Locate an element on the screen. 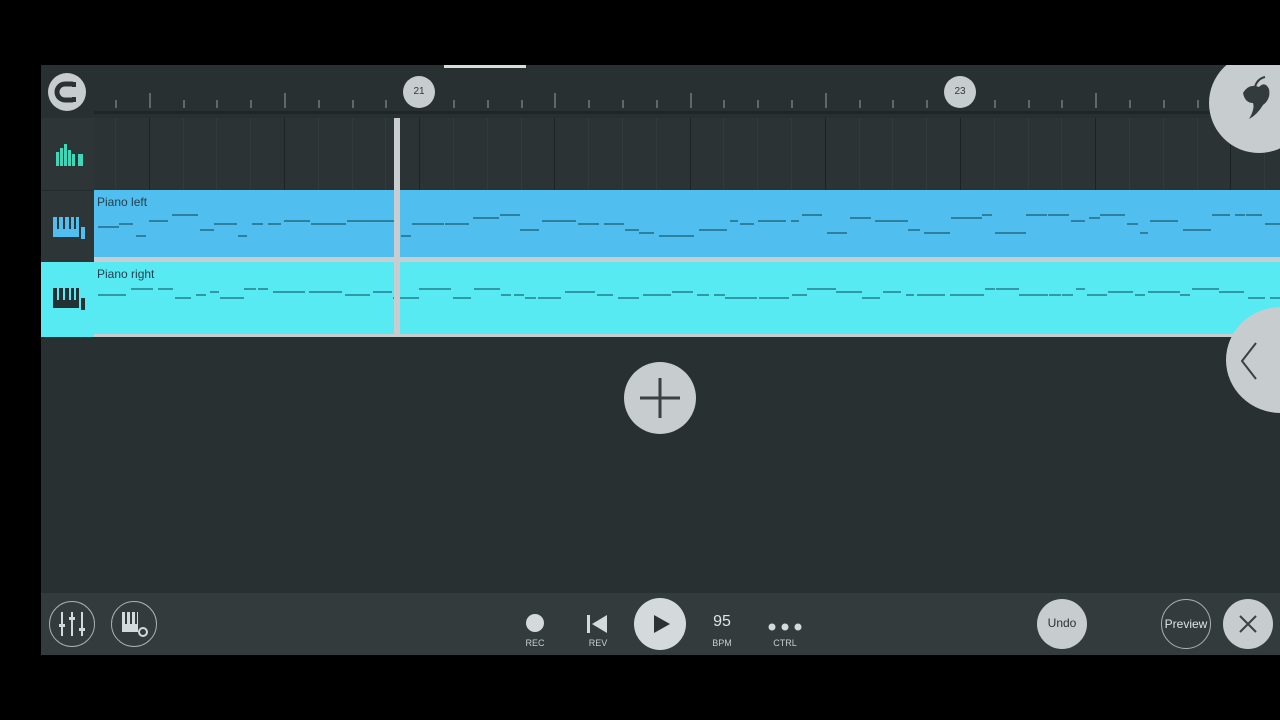  track-icon-cell-piano-right is located at coordinates (67, 299).